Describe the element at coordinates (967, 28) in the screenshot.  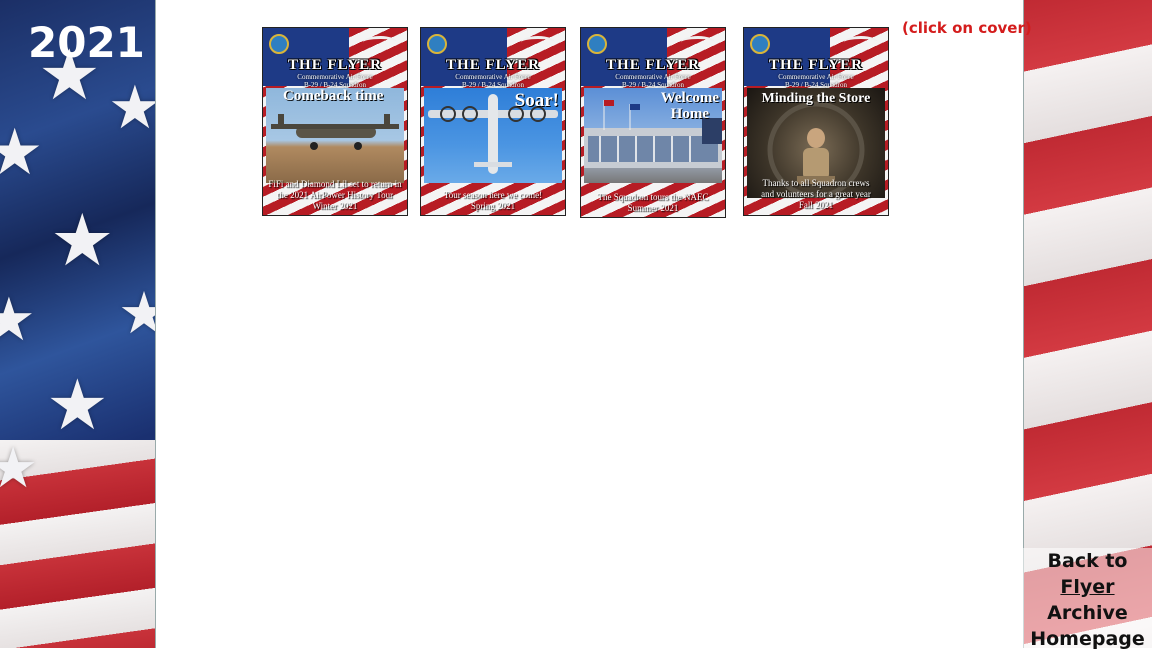
I see `click-instruction: (click on cover)` at that location.